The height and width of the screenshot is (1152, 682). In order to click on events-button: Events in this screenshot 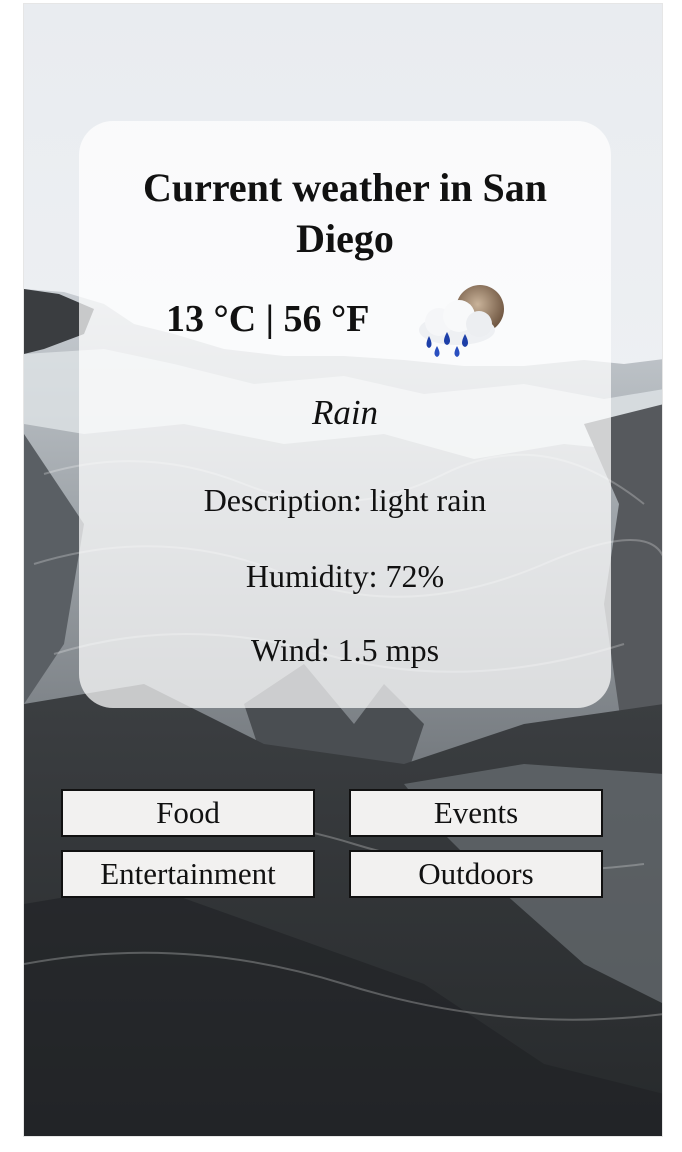, I will do `click(476, 813)`.